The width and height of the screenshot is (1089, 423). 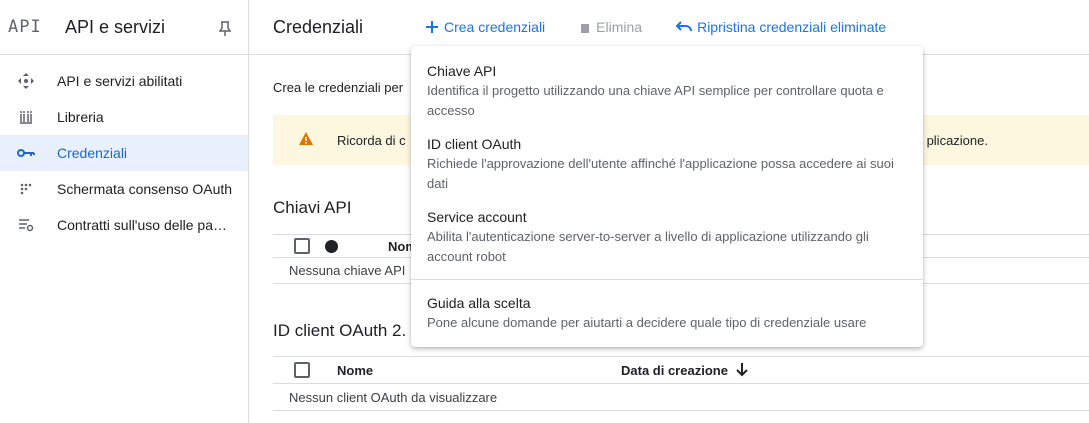 I want to click on library-icon, so click(x=26, y=117).